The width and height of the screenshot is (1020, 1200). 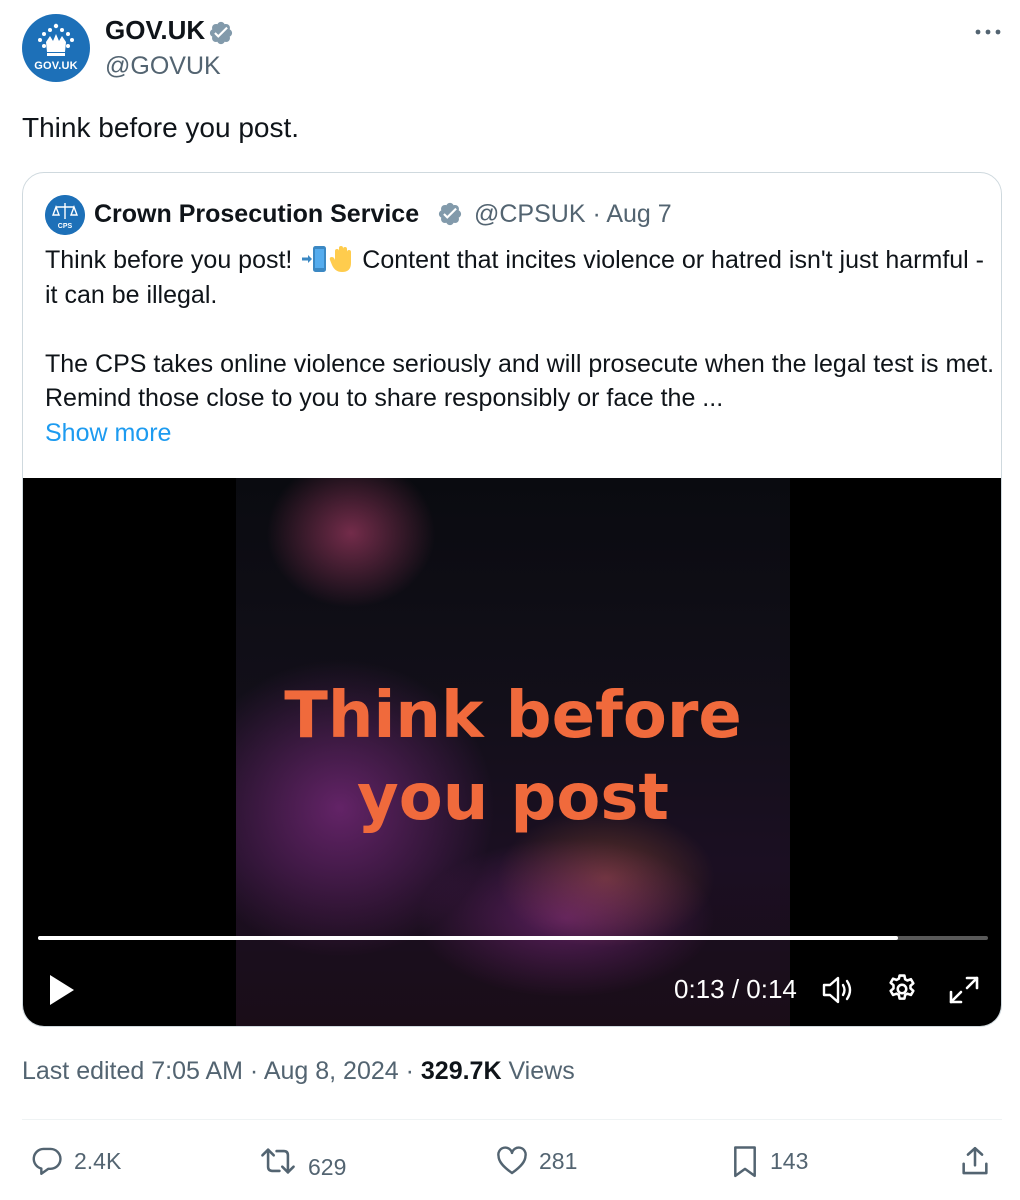 I want to click on share-icon, so click(x=975, y=1160).